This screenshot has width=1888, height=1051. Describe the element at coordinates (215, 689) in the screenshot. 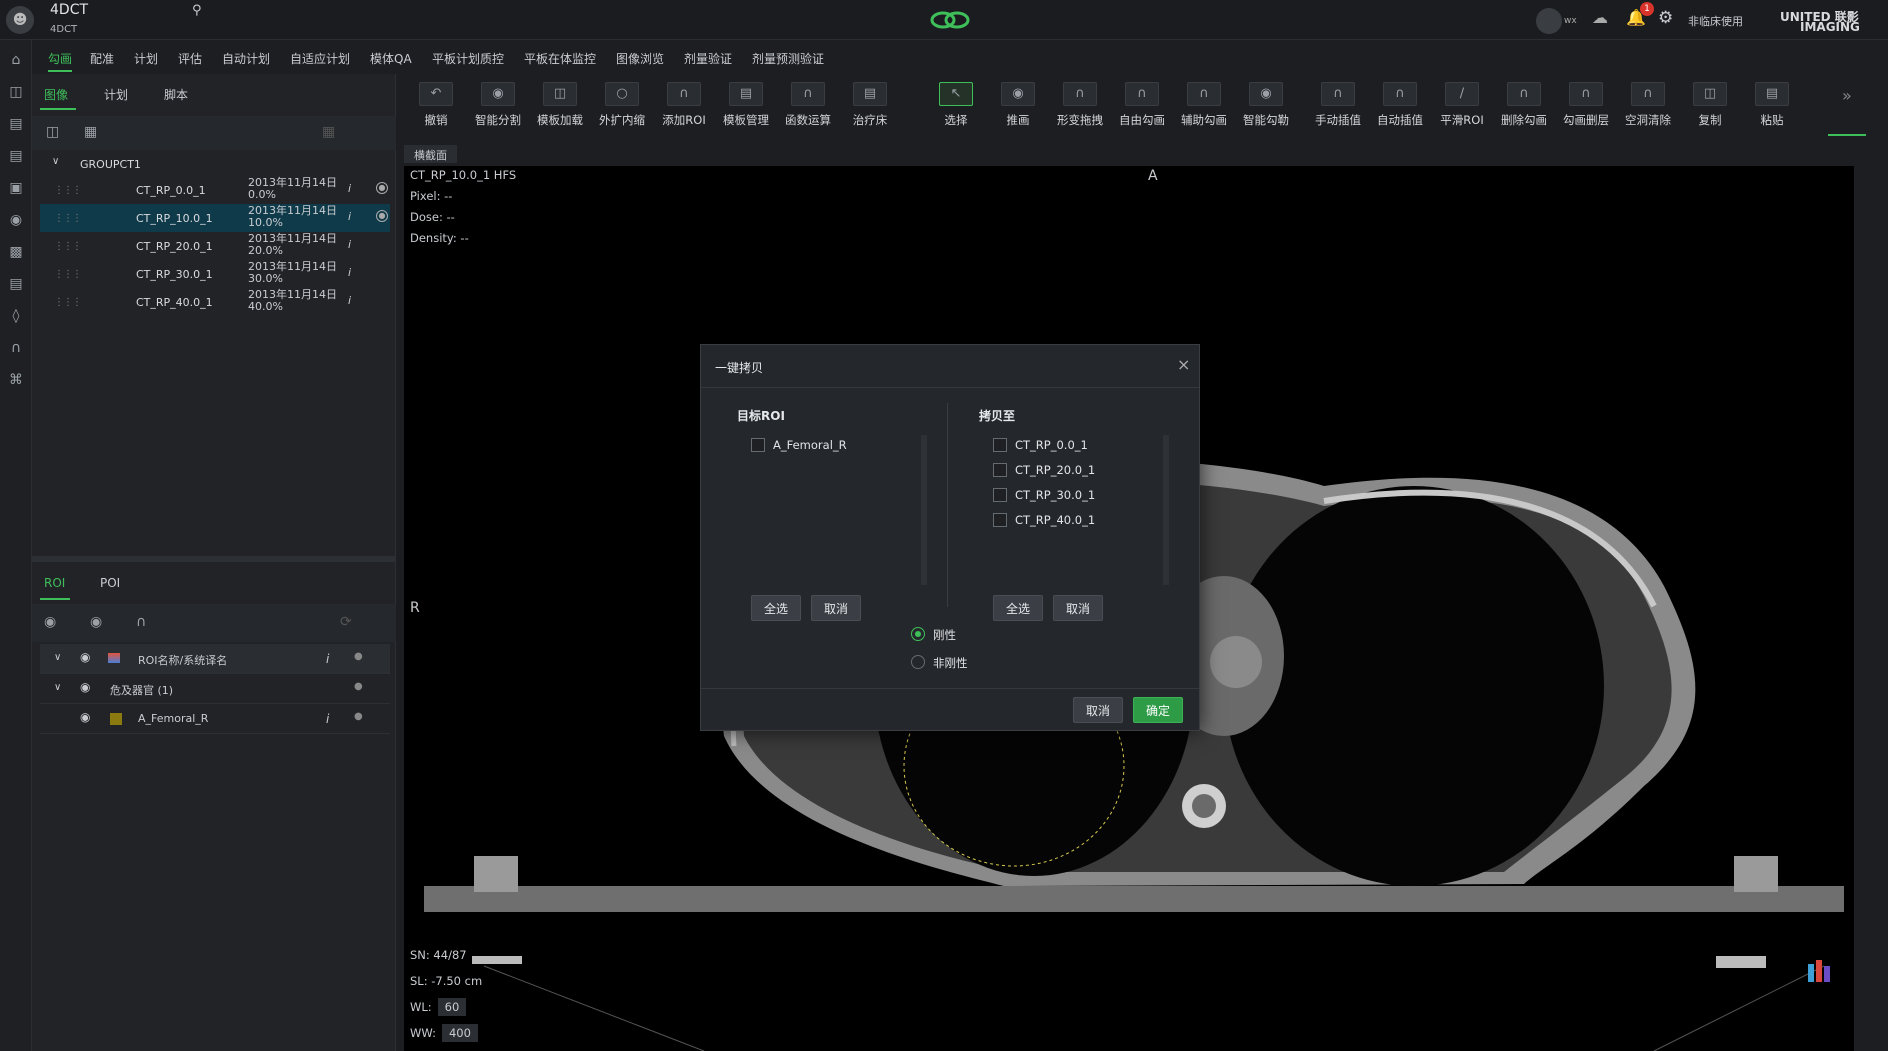

I see `roi-group-row: ∨ ◉ 危及器官 (1) ●` at that location.